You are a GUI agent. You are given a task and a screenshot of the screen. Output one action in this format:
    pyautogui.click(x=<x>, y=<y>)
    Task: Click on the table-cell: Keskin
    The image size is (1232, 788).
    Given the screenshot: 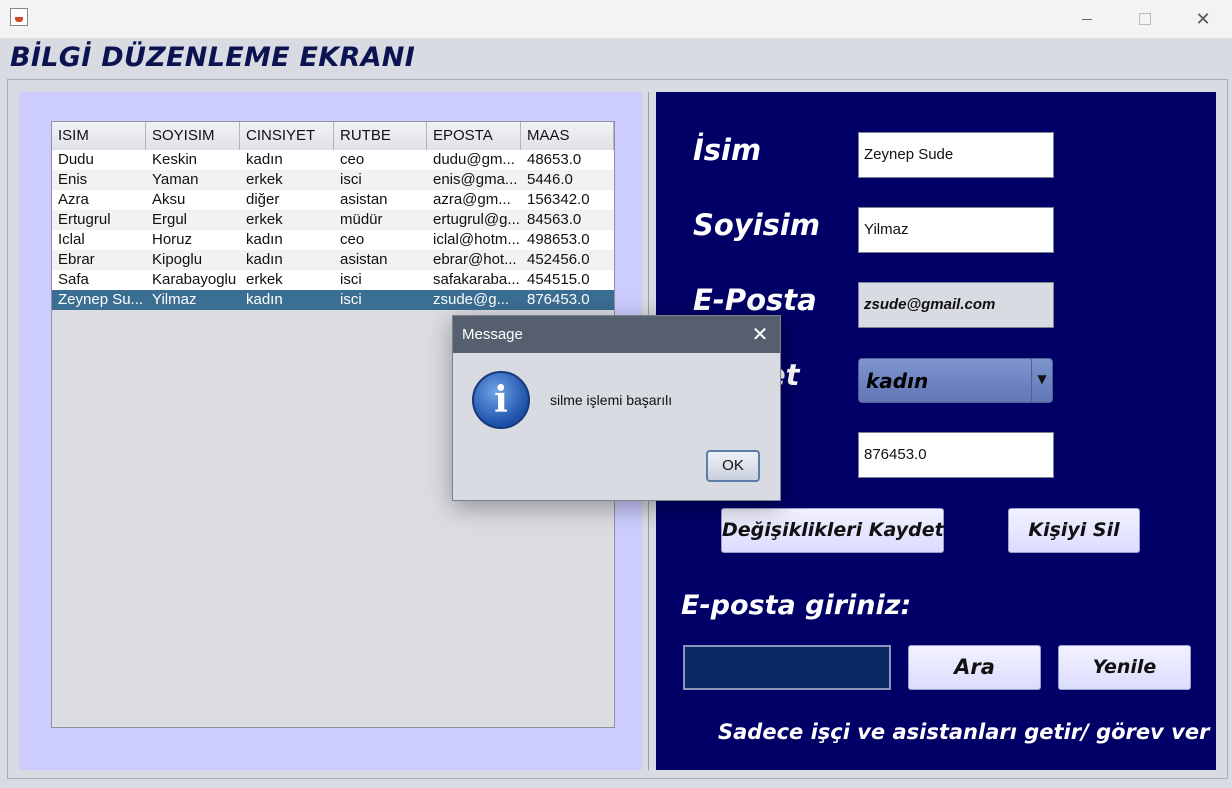 What is the action you would take?
    pyautogui.click(x=175, y=159)
    